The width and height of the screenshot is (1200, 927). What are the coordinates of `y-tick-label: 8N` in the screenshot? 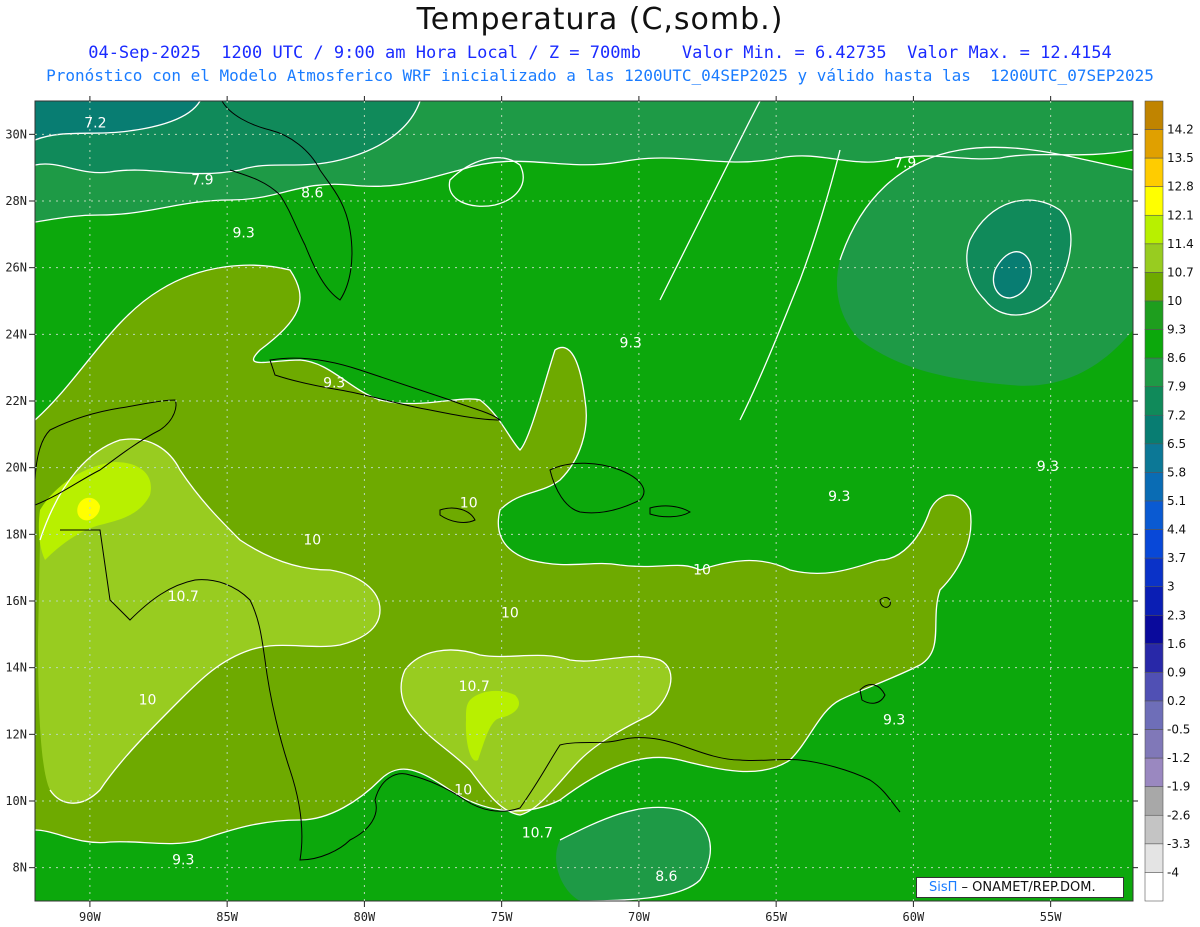 It's located at (20, 868).